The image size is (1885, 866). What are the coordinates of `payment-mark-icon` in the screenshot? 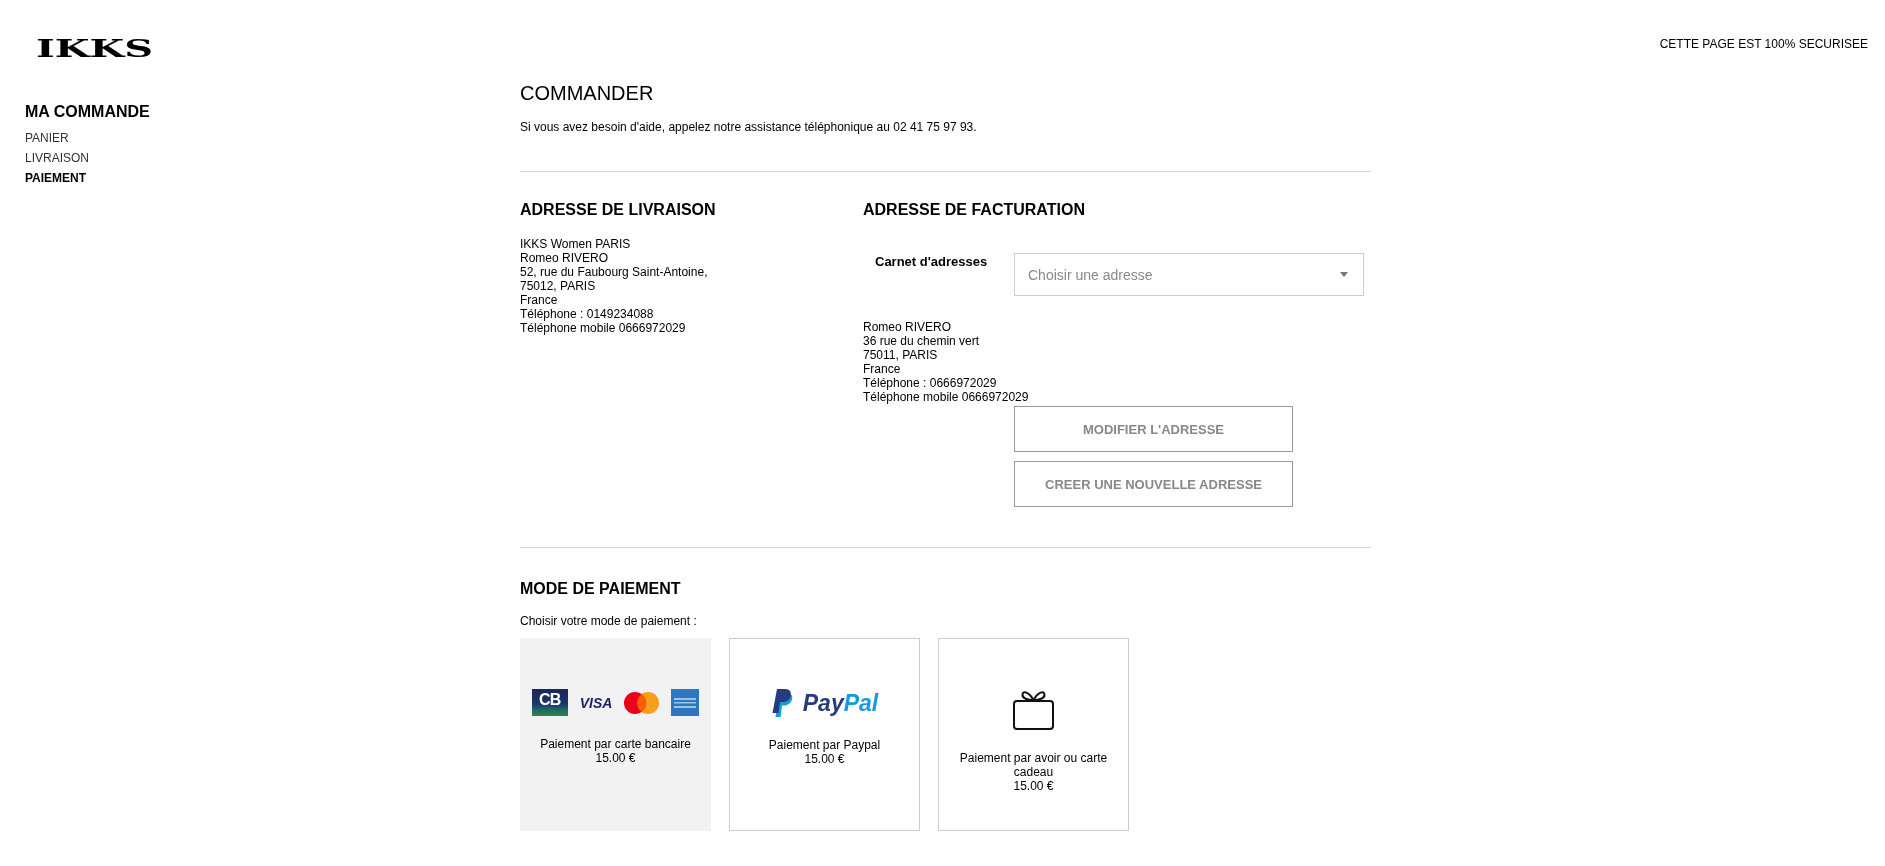 It's located at (781, 703).